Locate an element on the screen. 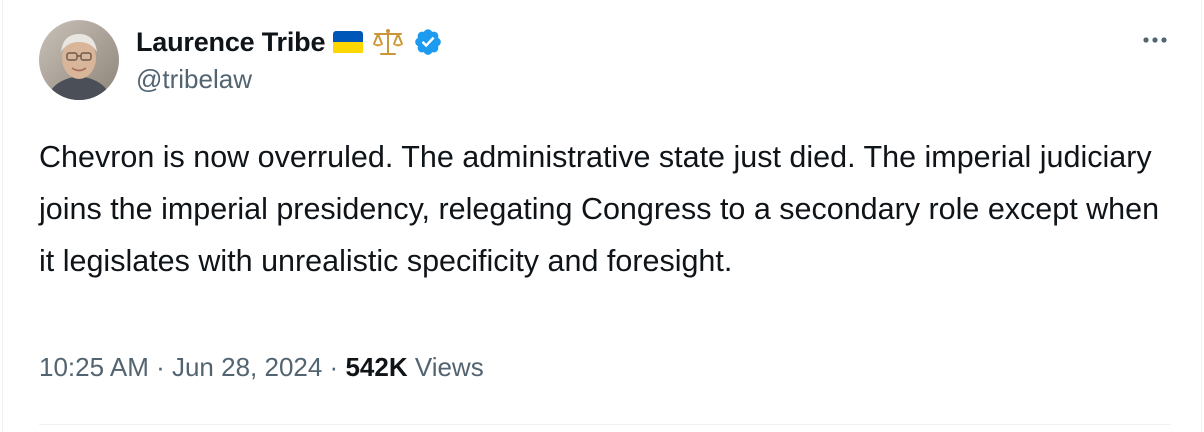 The image size is (1204, 432). verified-badge-icon is located at coordinates (428, 42).